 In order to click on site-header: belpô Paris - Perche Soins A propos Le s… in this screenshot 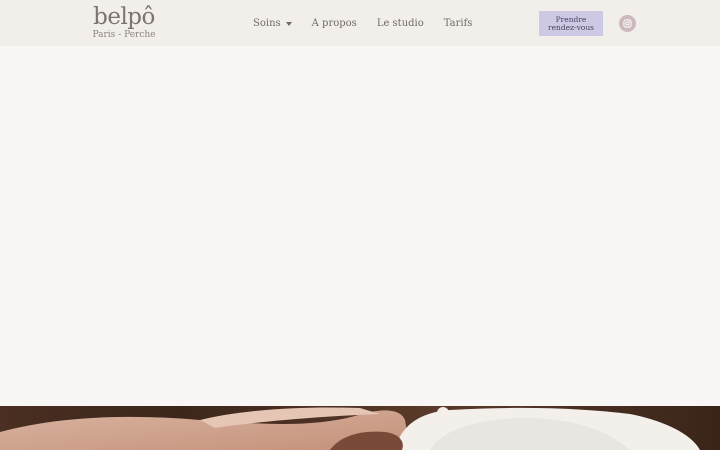, I will do `click(360, 23)`.